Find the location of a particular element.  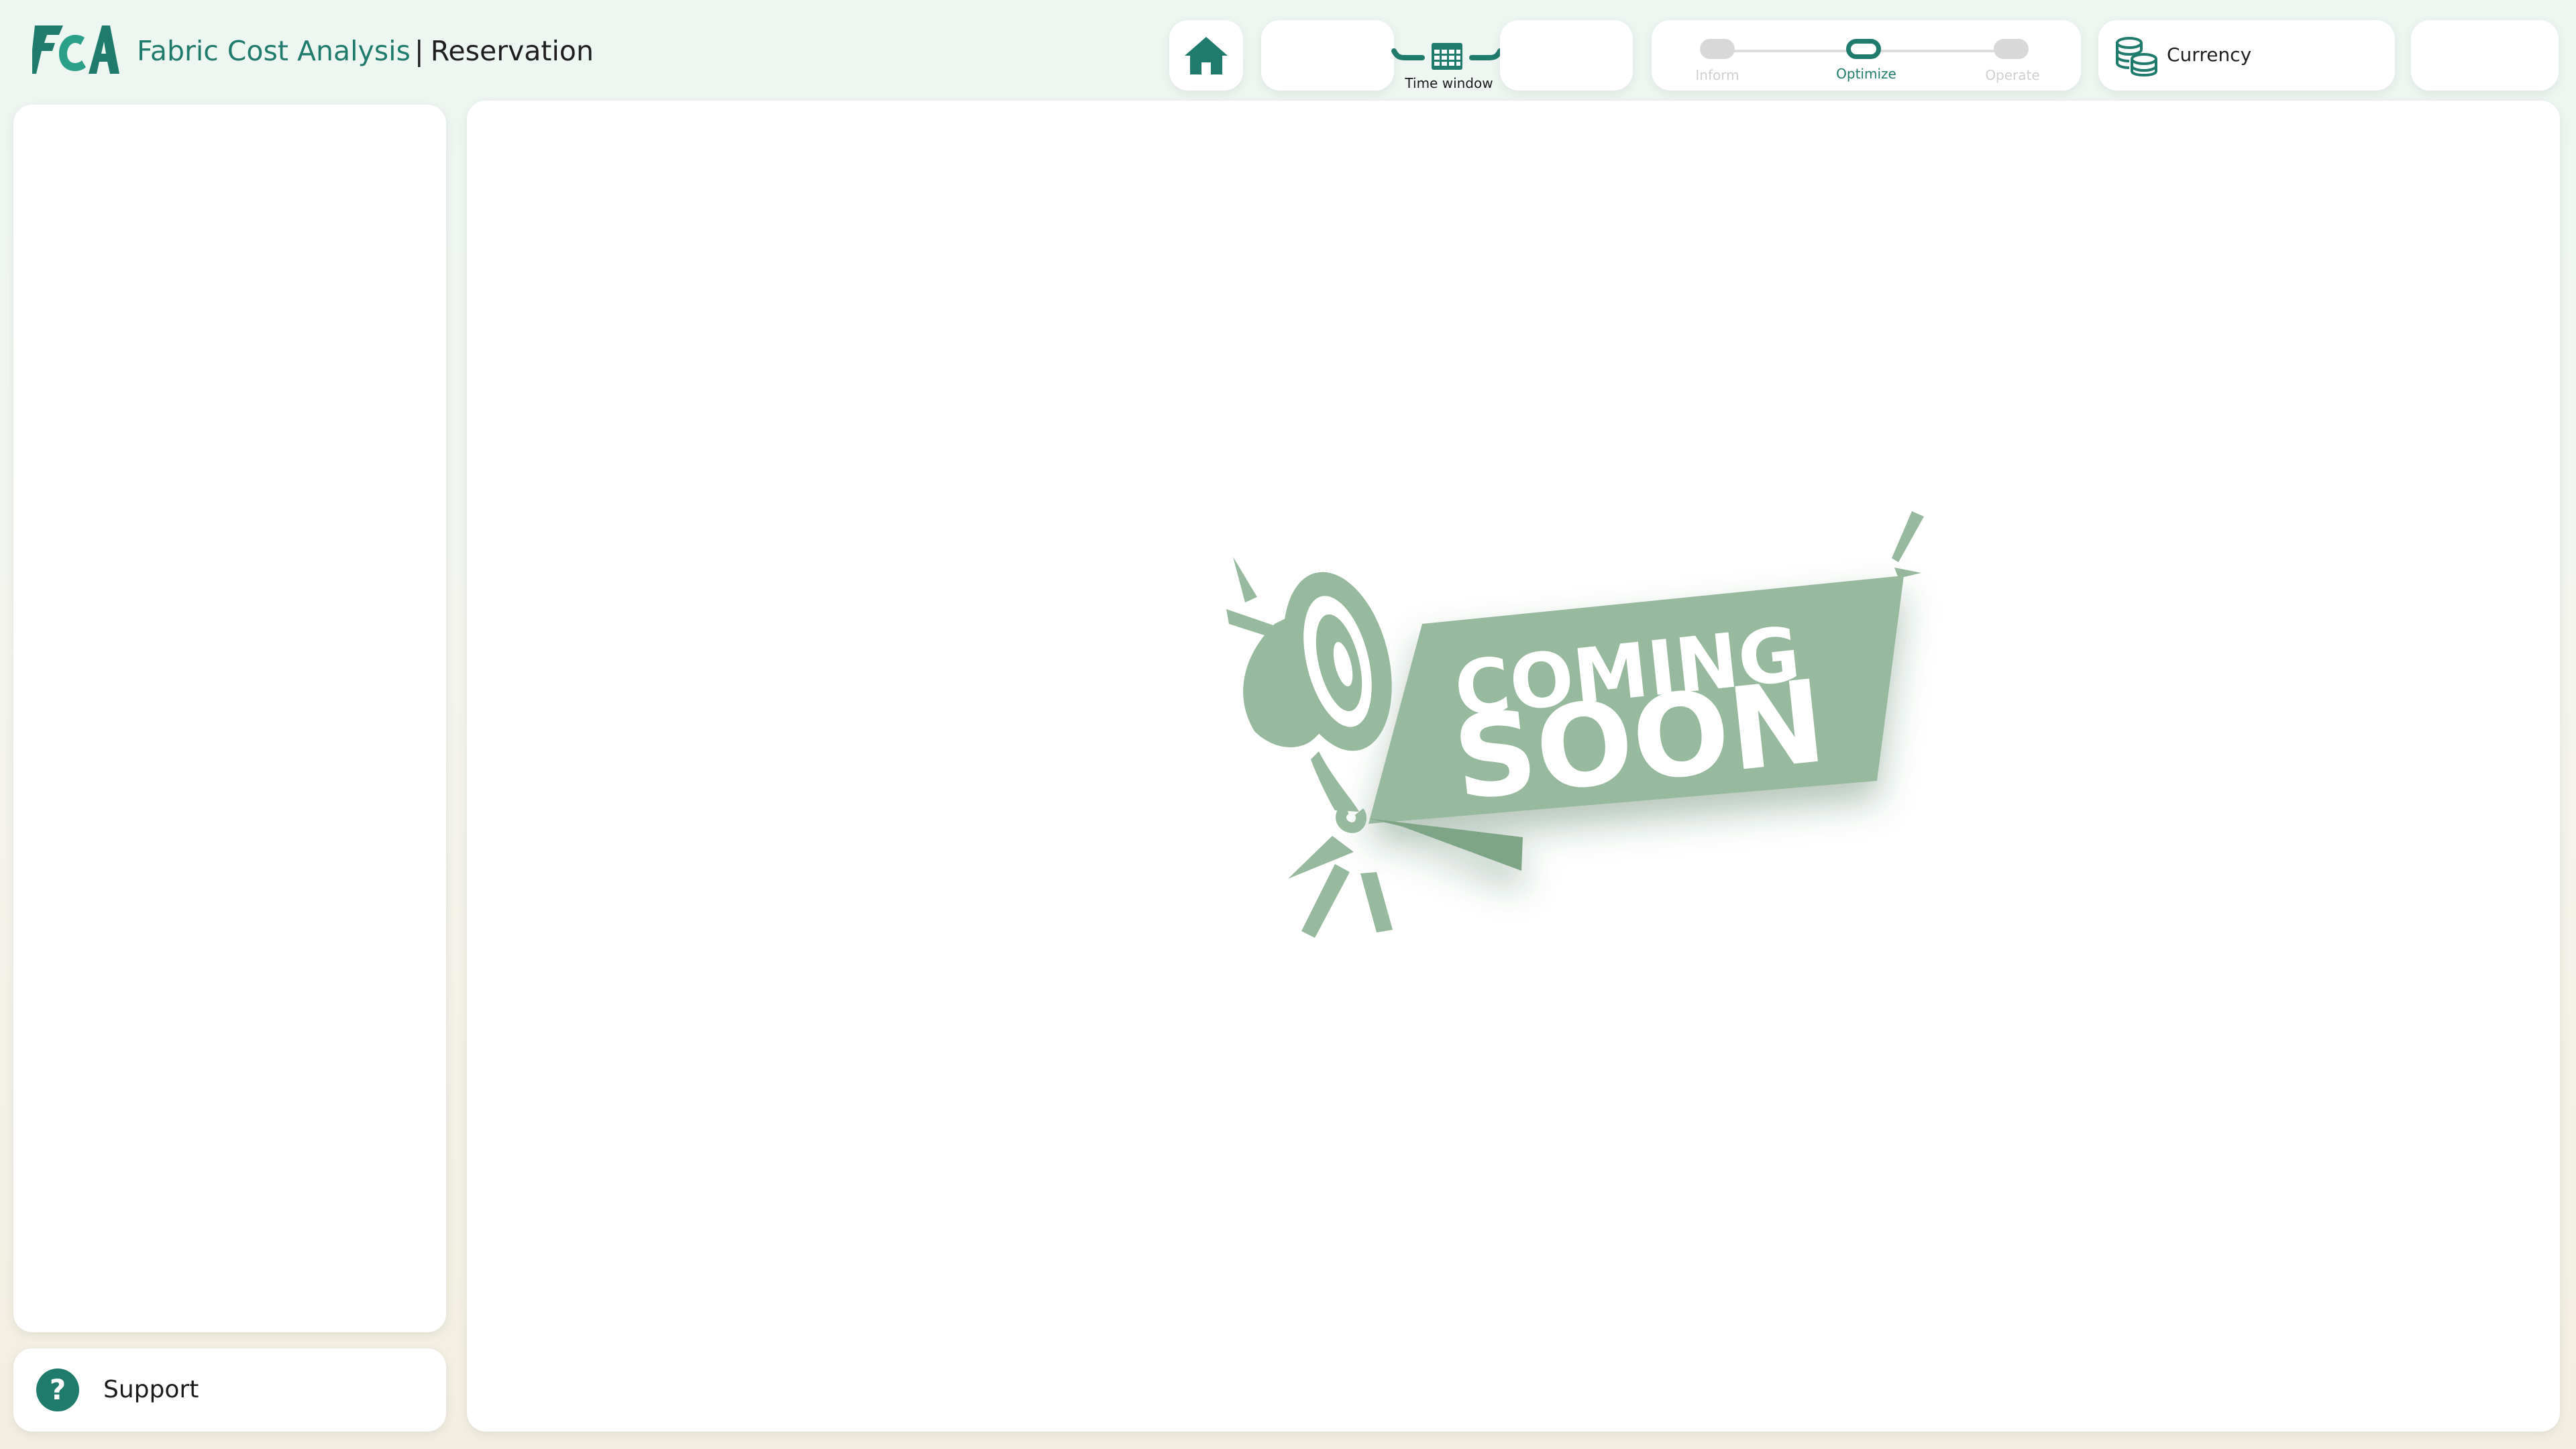

fca-logo is located at coordinates (75, 49).